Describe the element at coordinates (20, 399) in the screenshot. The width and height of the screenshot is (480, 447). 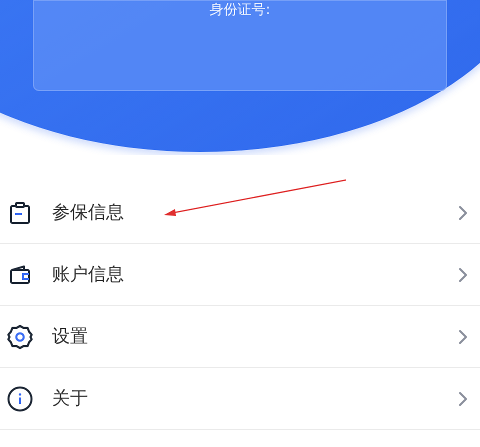
I see `info-icon` at that location.